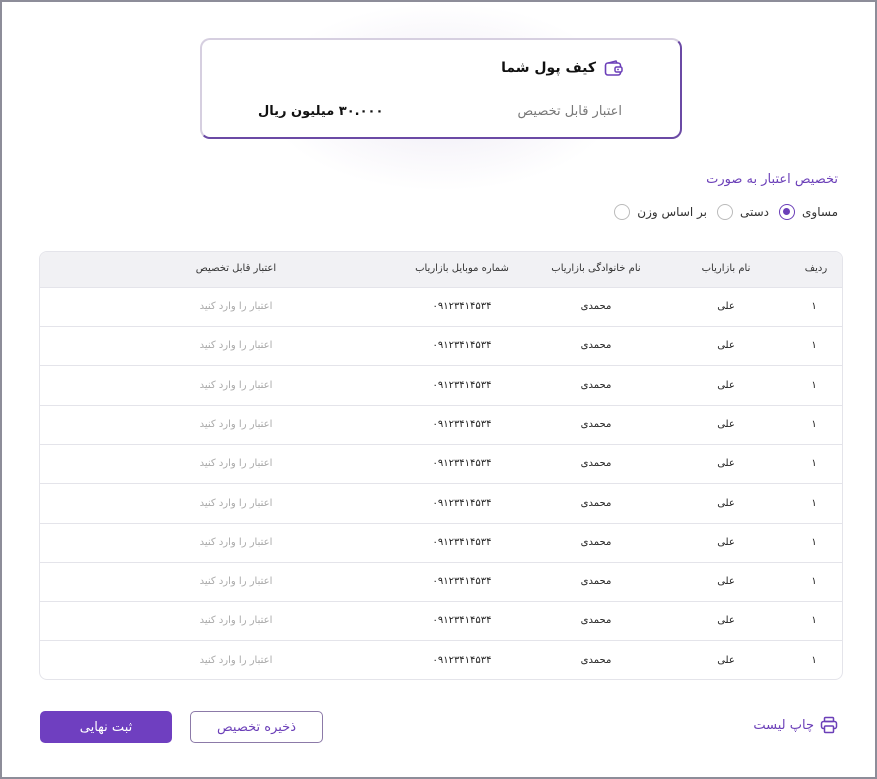 The height and width of the screenshot is (779, 877). What do you see at coordinates (816, 268) in the screenshot?
I see `header-row-number: ردیف` at bounding box center [816, 268].